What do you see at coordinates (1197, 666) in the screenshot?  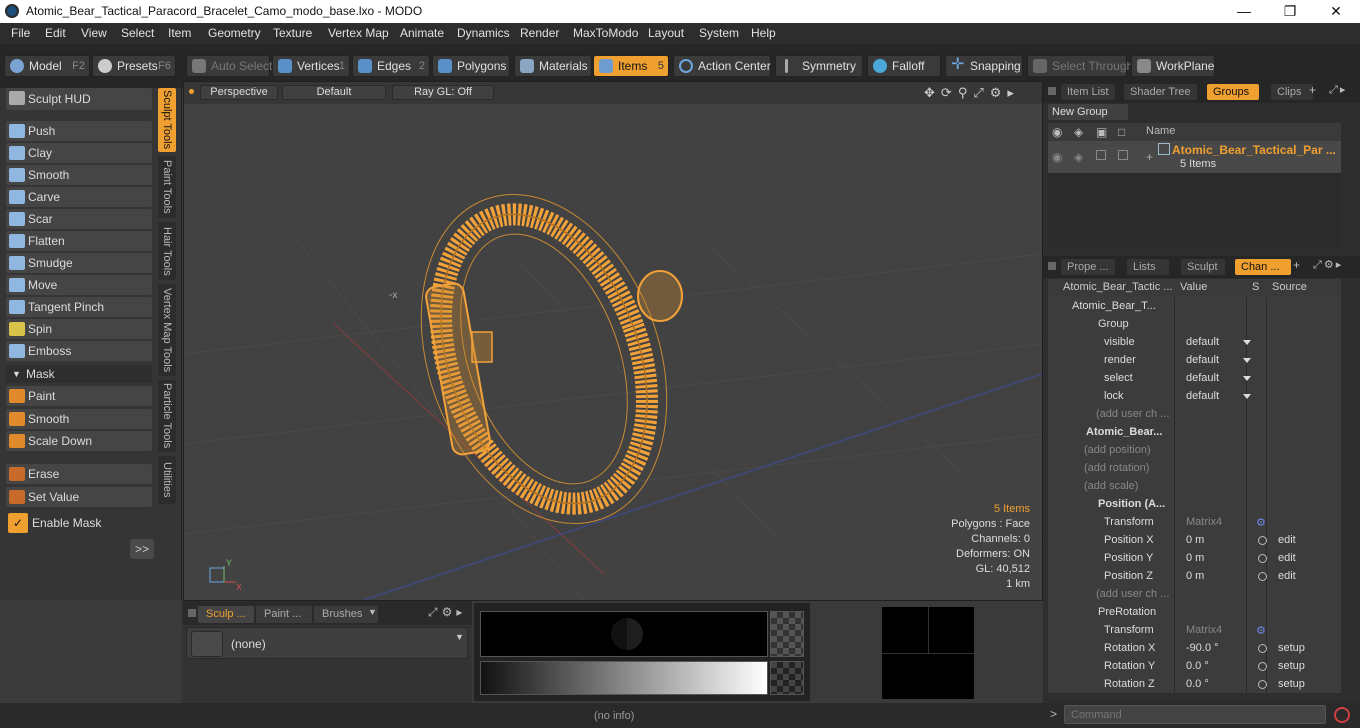 I see `channel-row: Rotation Y 0.0 ° setup` at bounding box center [1197, 666].